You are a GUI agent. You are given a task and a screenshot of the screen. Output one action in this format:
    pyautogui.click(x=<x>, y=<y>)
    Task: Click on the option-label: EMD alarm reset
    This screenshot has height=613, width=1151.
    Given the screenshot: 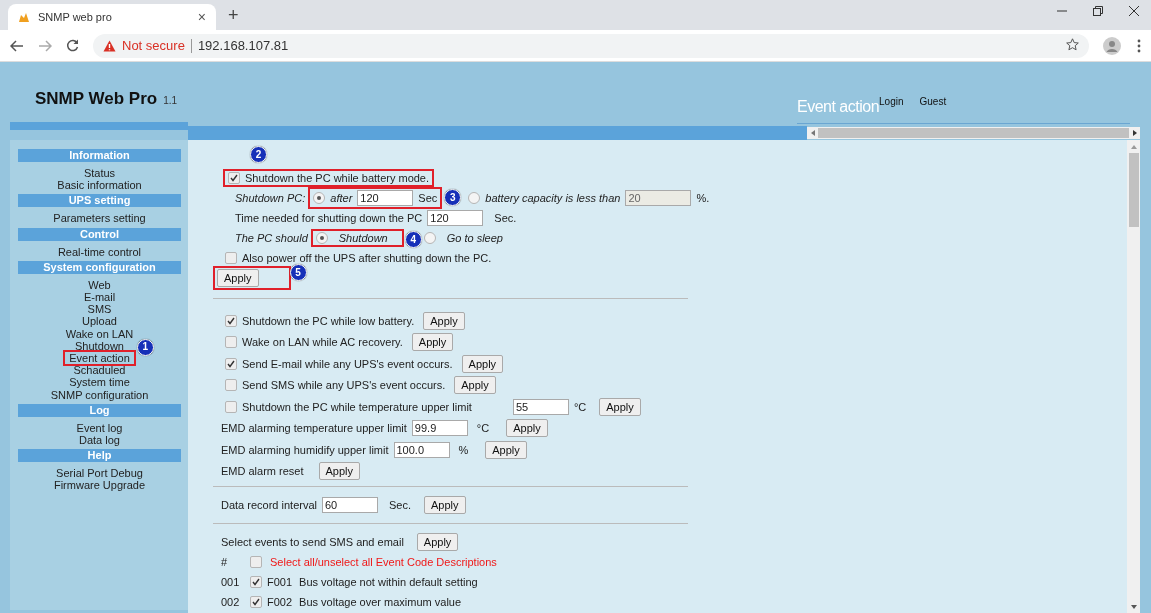 What is the action you would take?
    pyautogui.click(x=262, y=471)
    